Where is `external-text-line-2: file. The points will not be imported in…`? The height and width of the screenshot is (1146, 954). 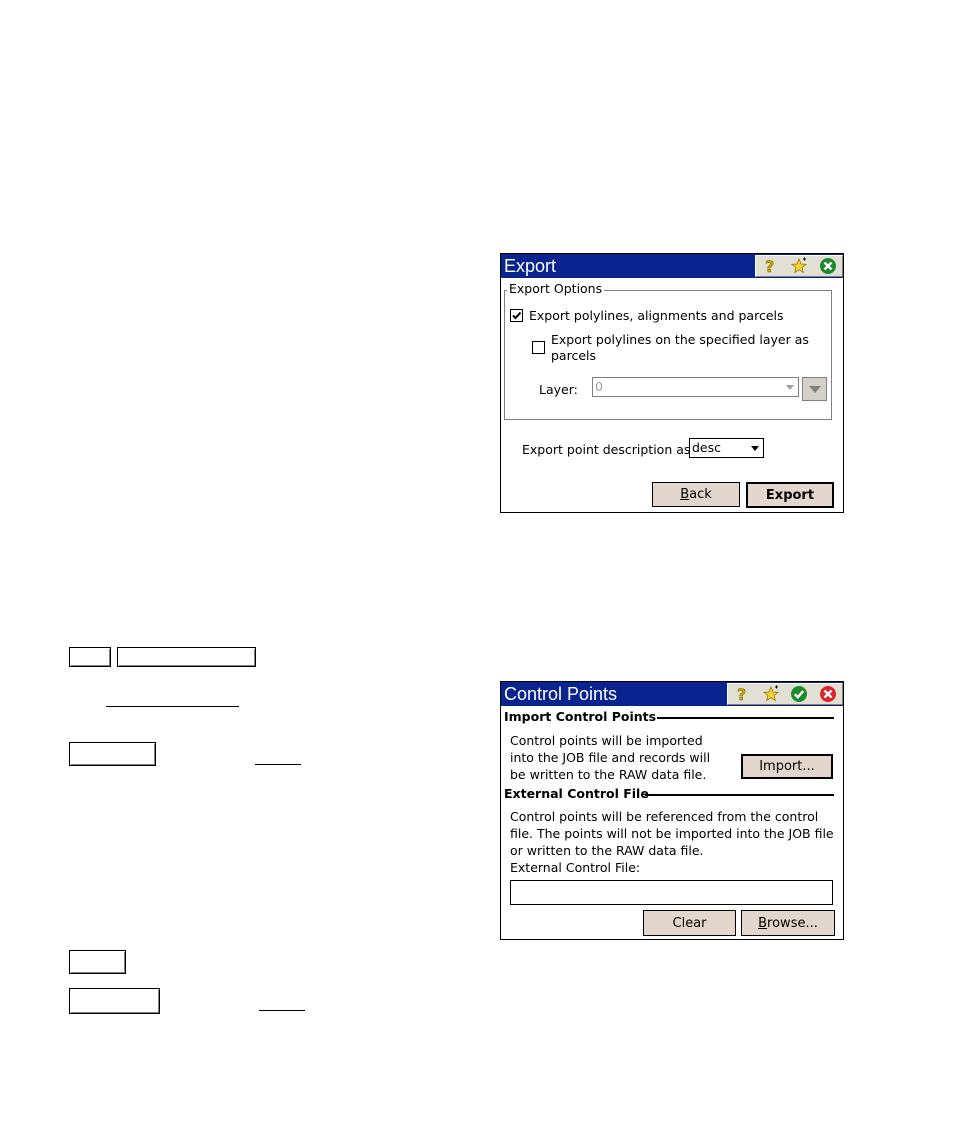 external-text-line-2: file. The points will not be imported in… is located at coordinates (672, 833).